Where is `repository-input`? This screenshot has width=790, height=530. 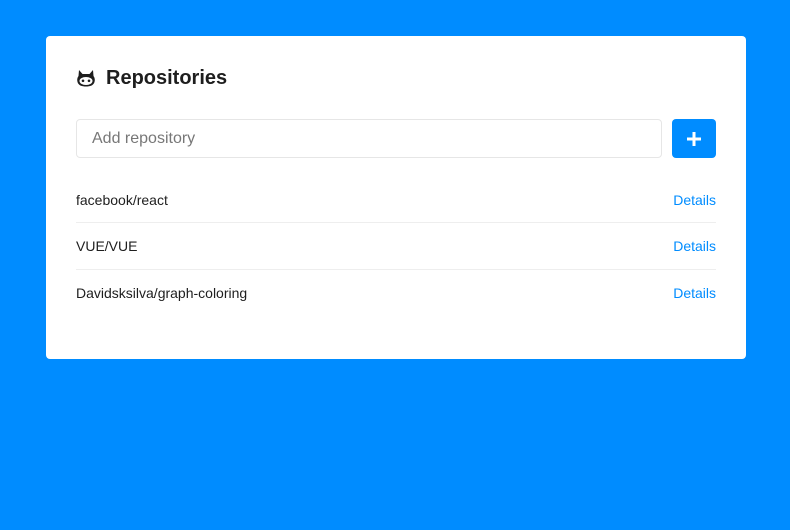
repository-input is located at coordinates (369, 138).